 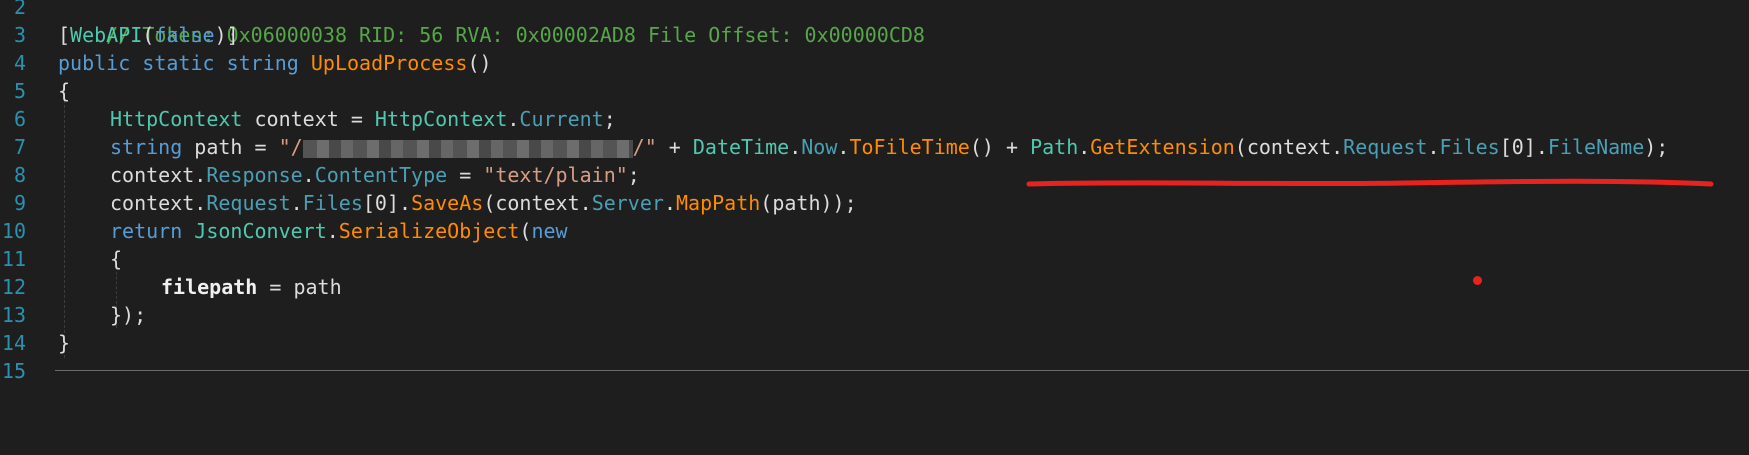 What do you see at coordinates (94, 63) in the screenshot?
I see `keyword: public` at bounding box center [94, 63].